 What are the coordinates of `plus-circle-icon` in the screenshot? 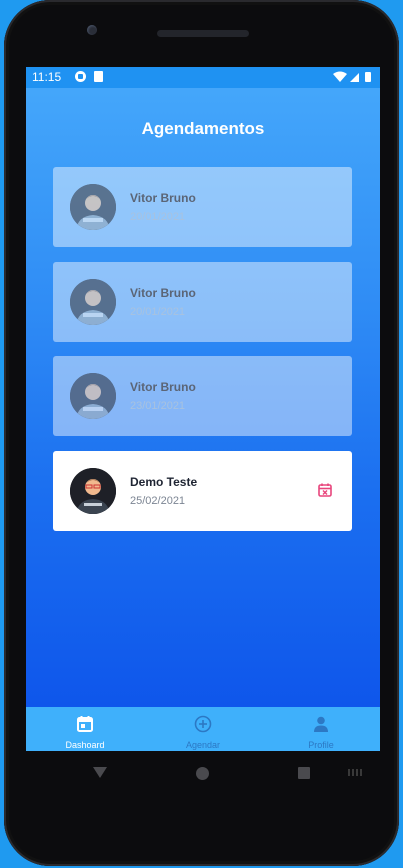 It's located at (203, 724).